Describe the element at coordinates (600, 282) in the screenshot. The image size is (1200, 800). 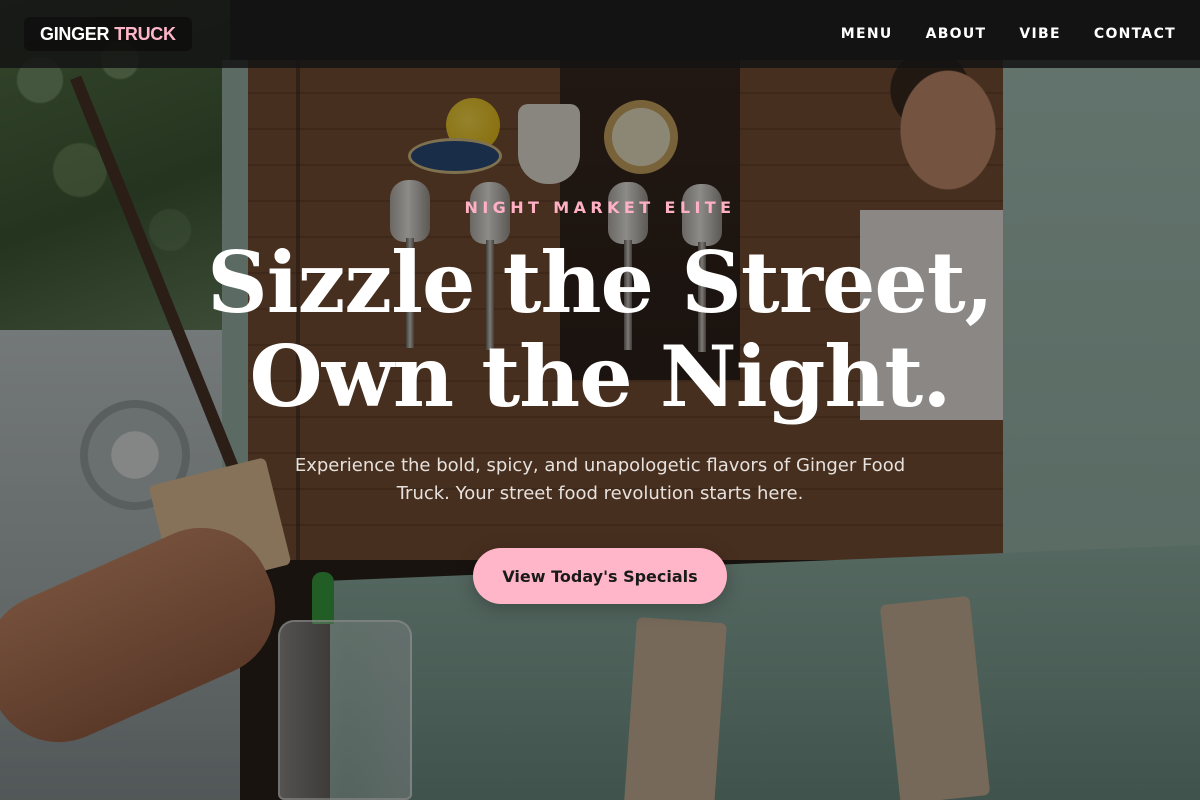
I see `headline-line-1: Sizzle the Street,` at that location.